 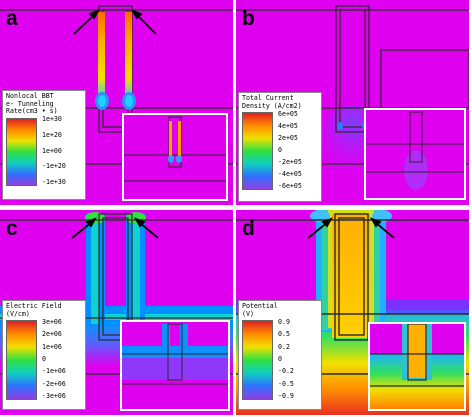 I want to click on colorbar-ticks: 1e+30 1e+20 1e+00 -1e+20 -1e+30, so click(x=62, y=151).